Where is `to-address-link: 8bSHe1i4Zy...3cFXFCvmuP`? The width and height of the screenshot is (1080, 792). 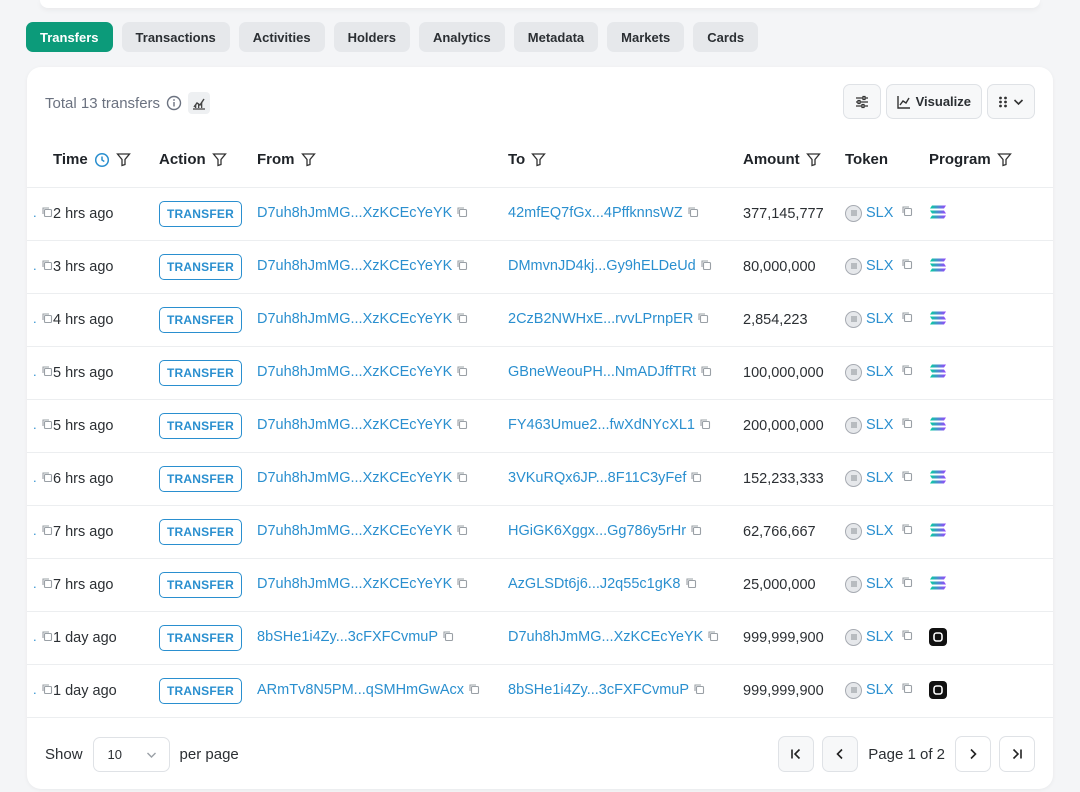
to-address-link: 8bSHe1i4Zy...3cFXFCvmuP is located at coordinates (598, 690).